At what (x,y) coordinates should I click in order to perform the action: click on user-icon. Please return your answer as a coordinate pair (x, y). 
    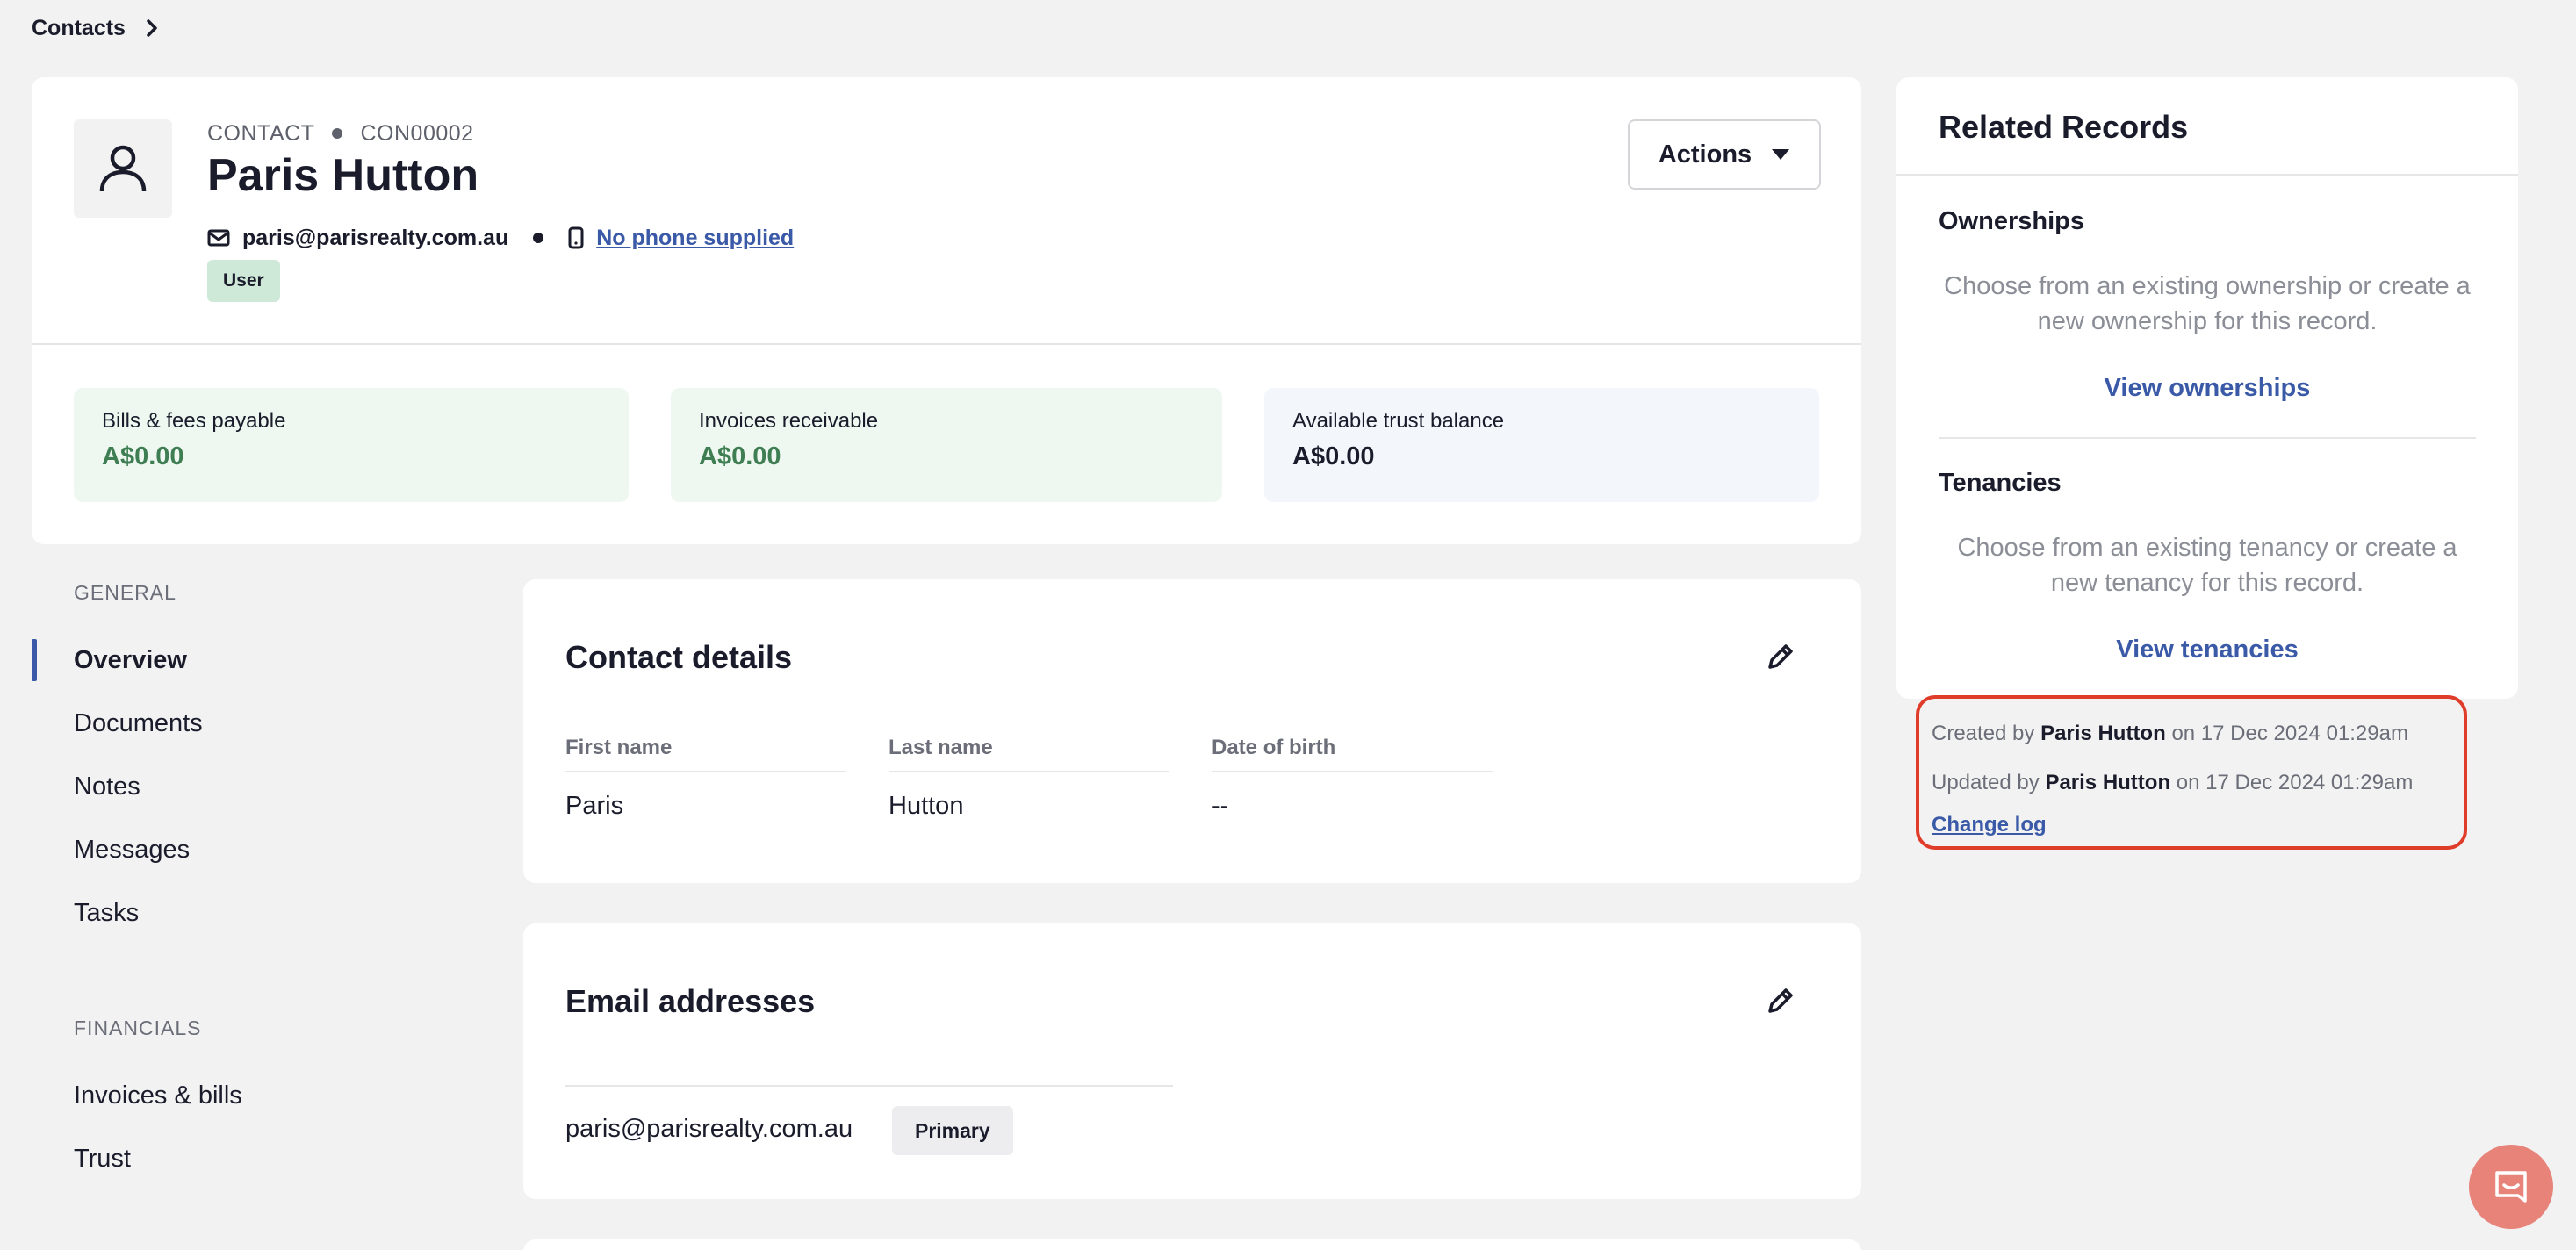
    Looking at the image, I should click on (123, 168).